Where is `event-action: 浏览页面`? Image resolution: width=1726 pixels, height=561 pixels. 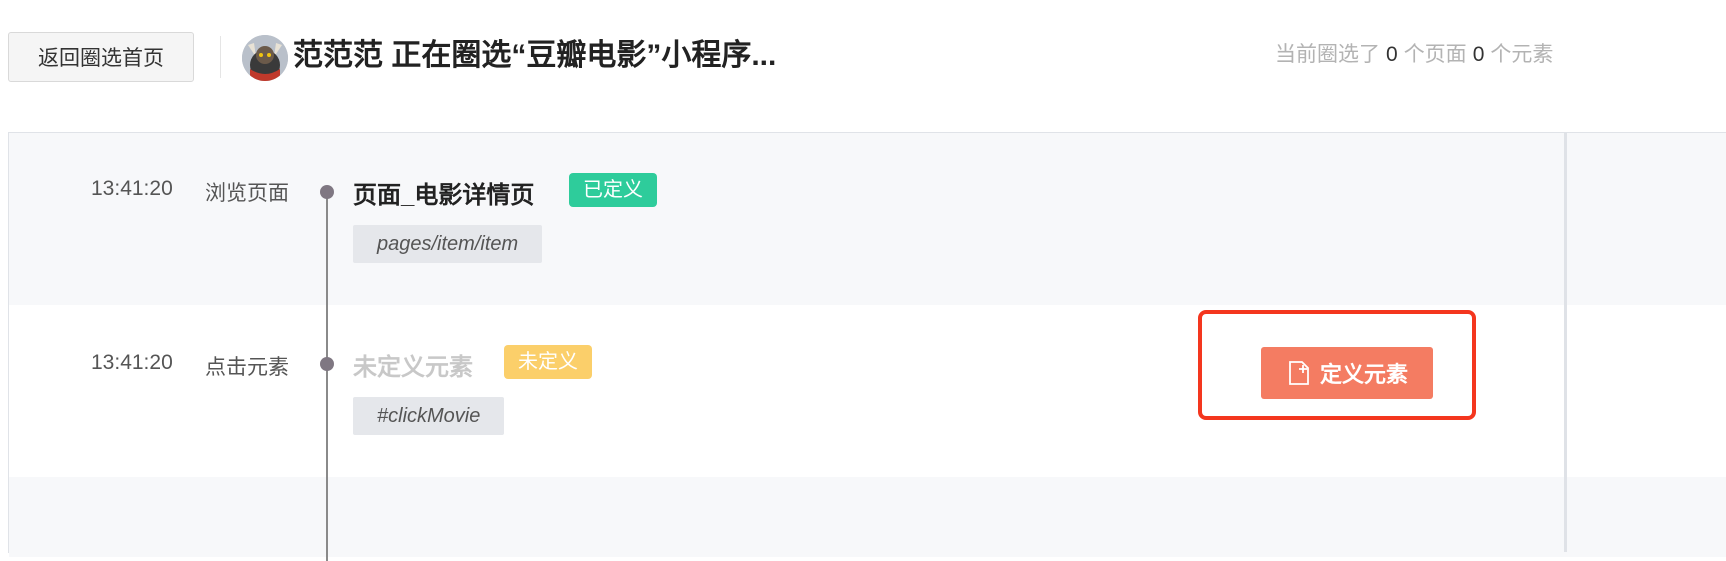
event-action: 浏览页面 is located at coordinates (247, 193).